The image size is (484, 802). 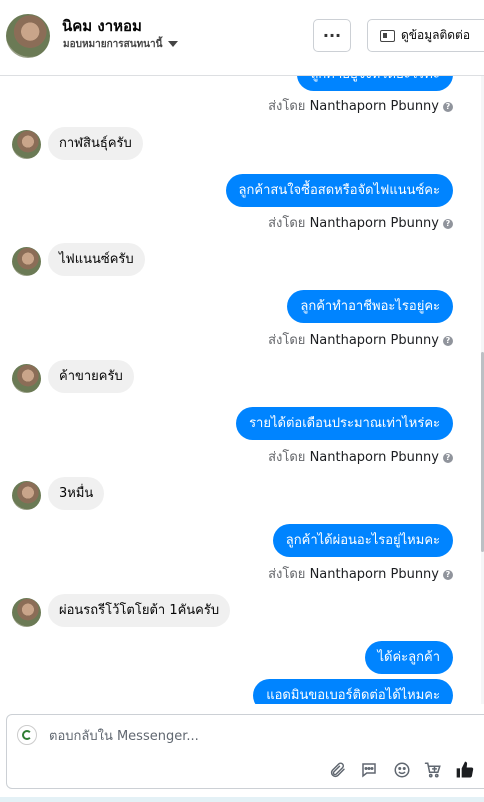 What do you see at coordinates (242, 799) in the screenshot?
I see `bottom-strip` at bounding box center [242, 799].